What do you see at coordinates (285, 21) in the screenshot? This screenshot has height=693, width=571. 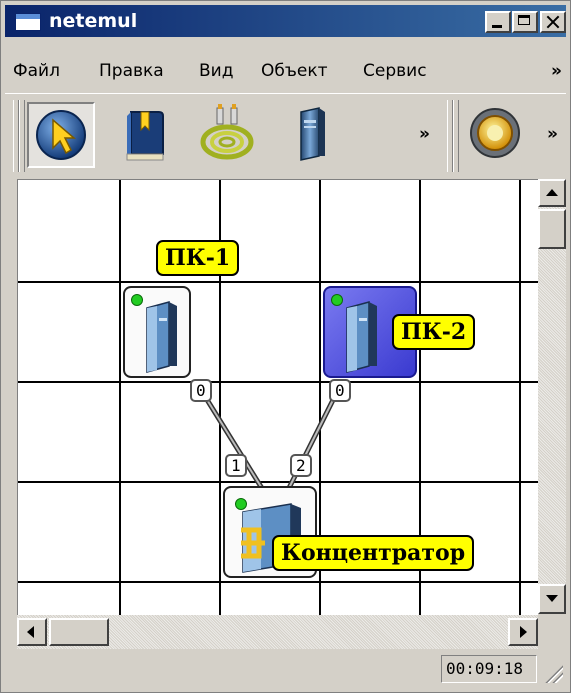 I see `title-bar: netemul` at bounding box center [285, 21].